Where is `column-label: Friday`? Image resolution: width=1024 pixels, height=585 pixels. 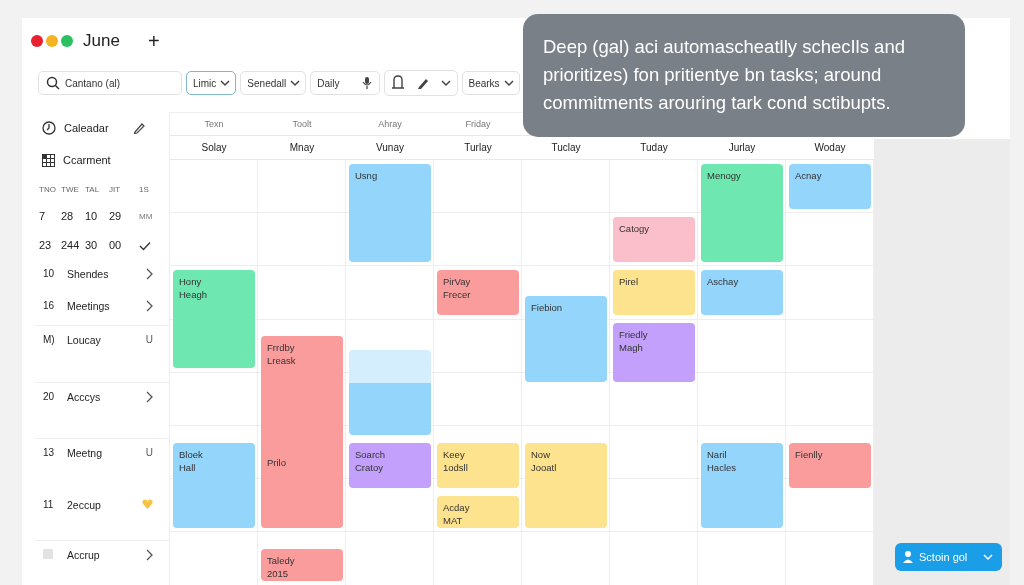
column-label: Friday is located at coordinates (478, 124).